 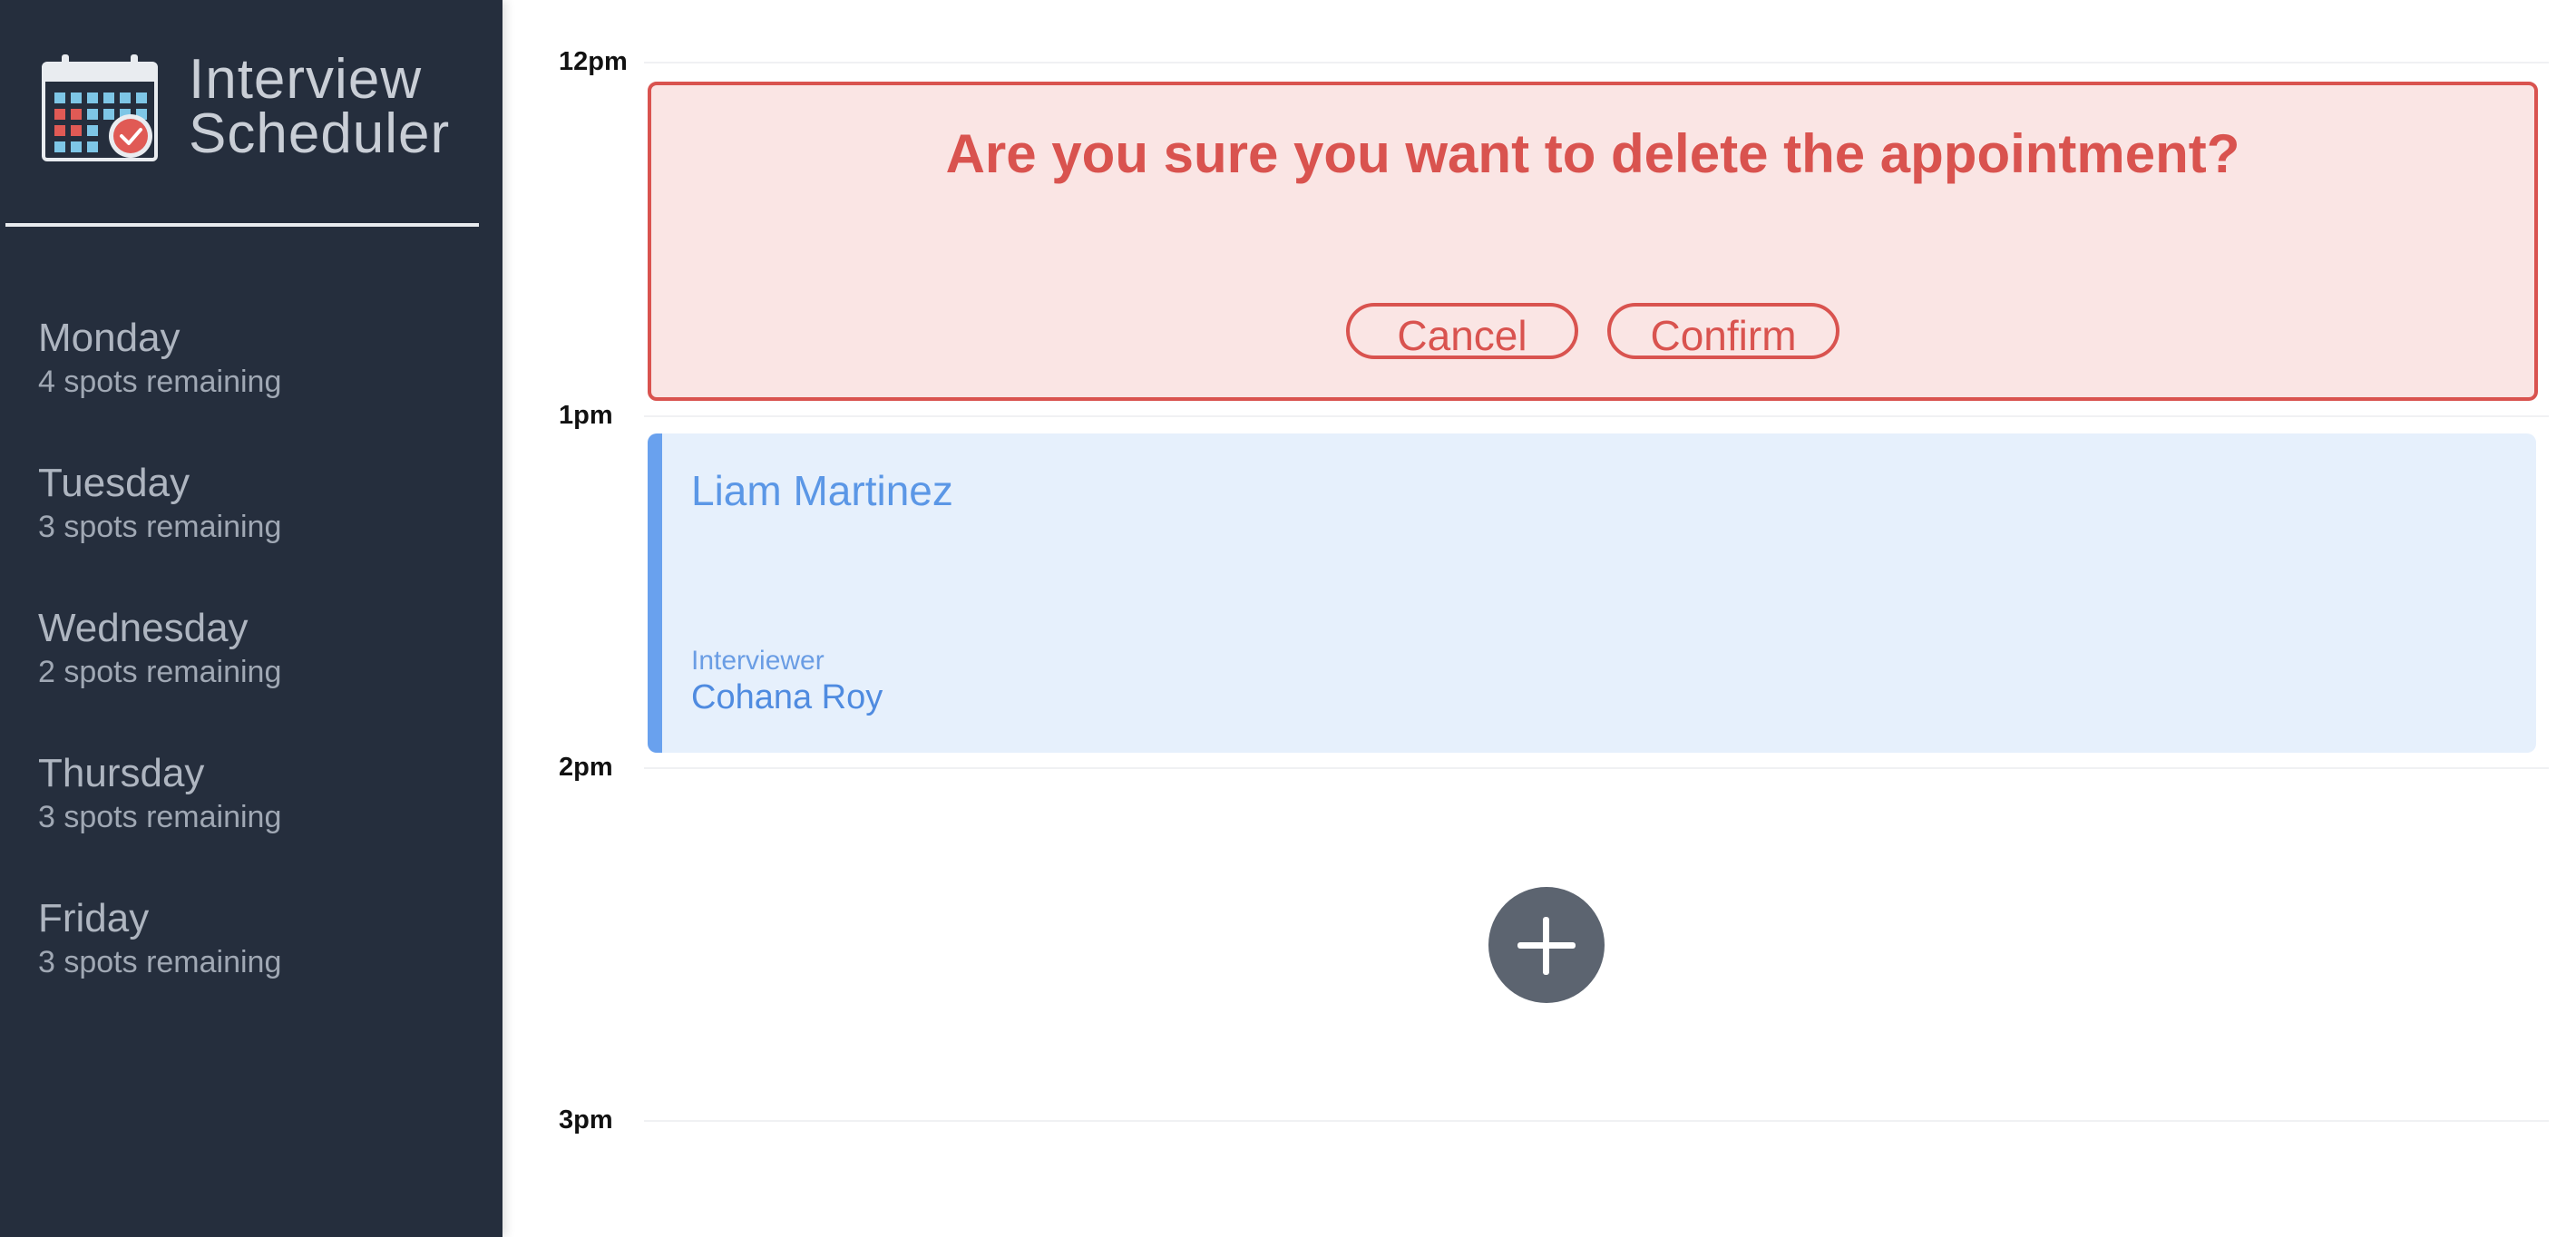 I want to click on hour-label-1pm: 1pm, so click(x=586, y=415).